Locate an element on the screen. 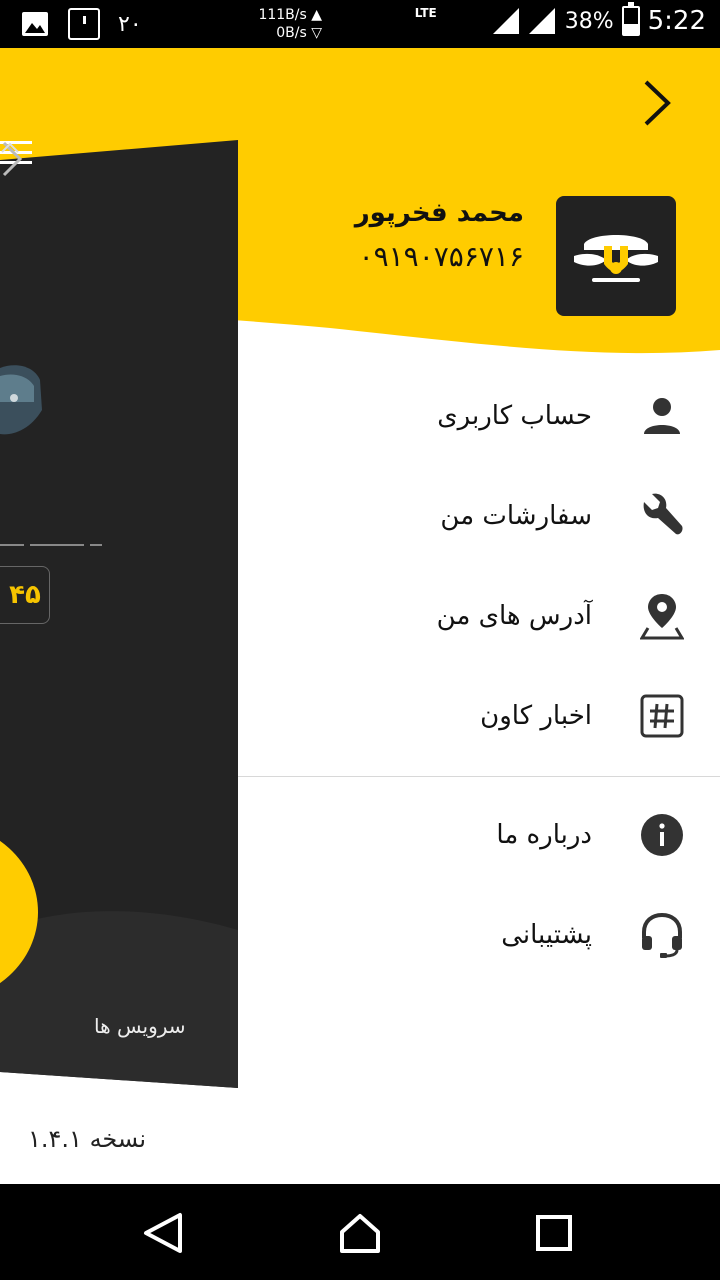  battery-percent: 38% is located at coordinates (589, 21).